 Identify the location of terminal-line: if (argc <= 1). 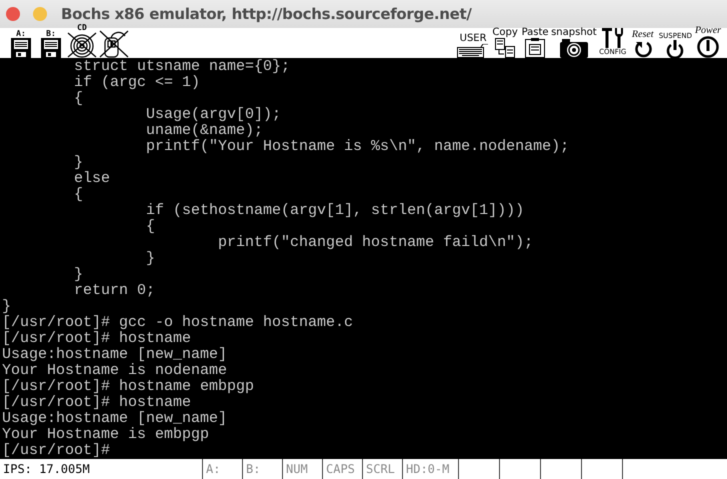
(136, 83).